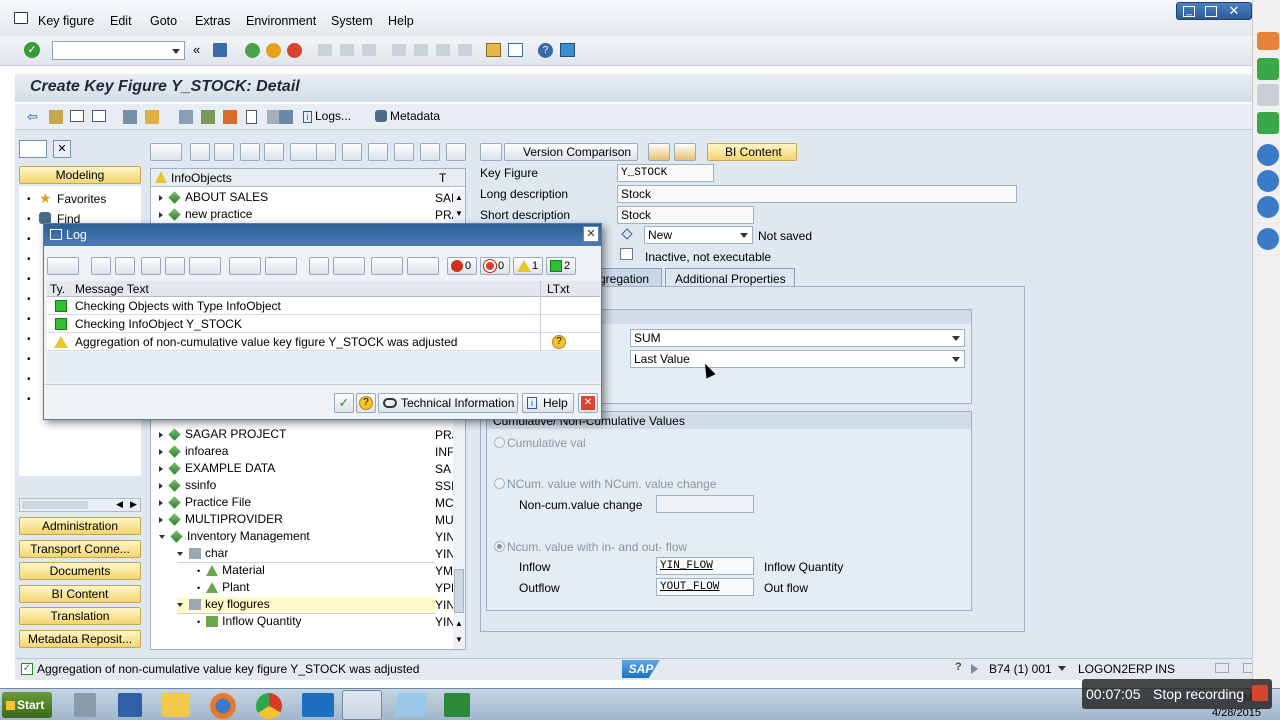 The width and height of the screenshot is (1280, 720). What do you see at coordinates (251, 117) in the screenshot?
I see `document-icon` at bounding box center [251, 117].